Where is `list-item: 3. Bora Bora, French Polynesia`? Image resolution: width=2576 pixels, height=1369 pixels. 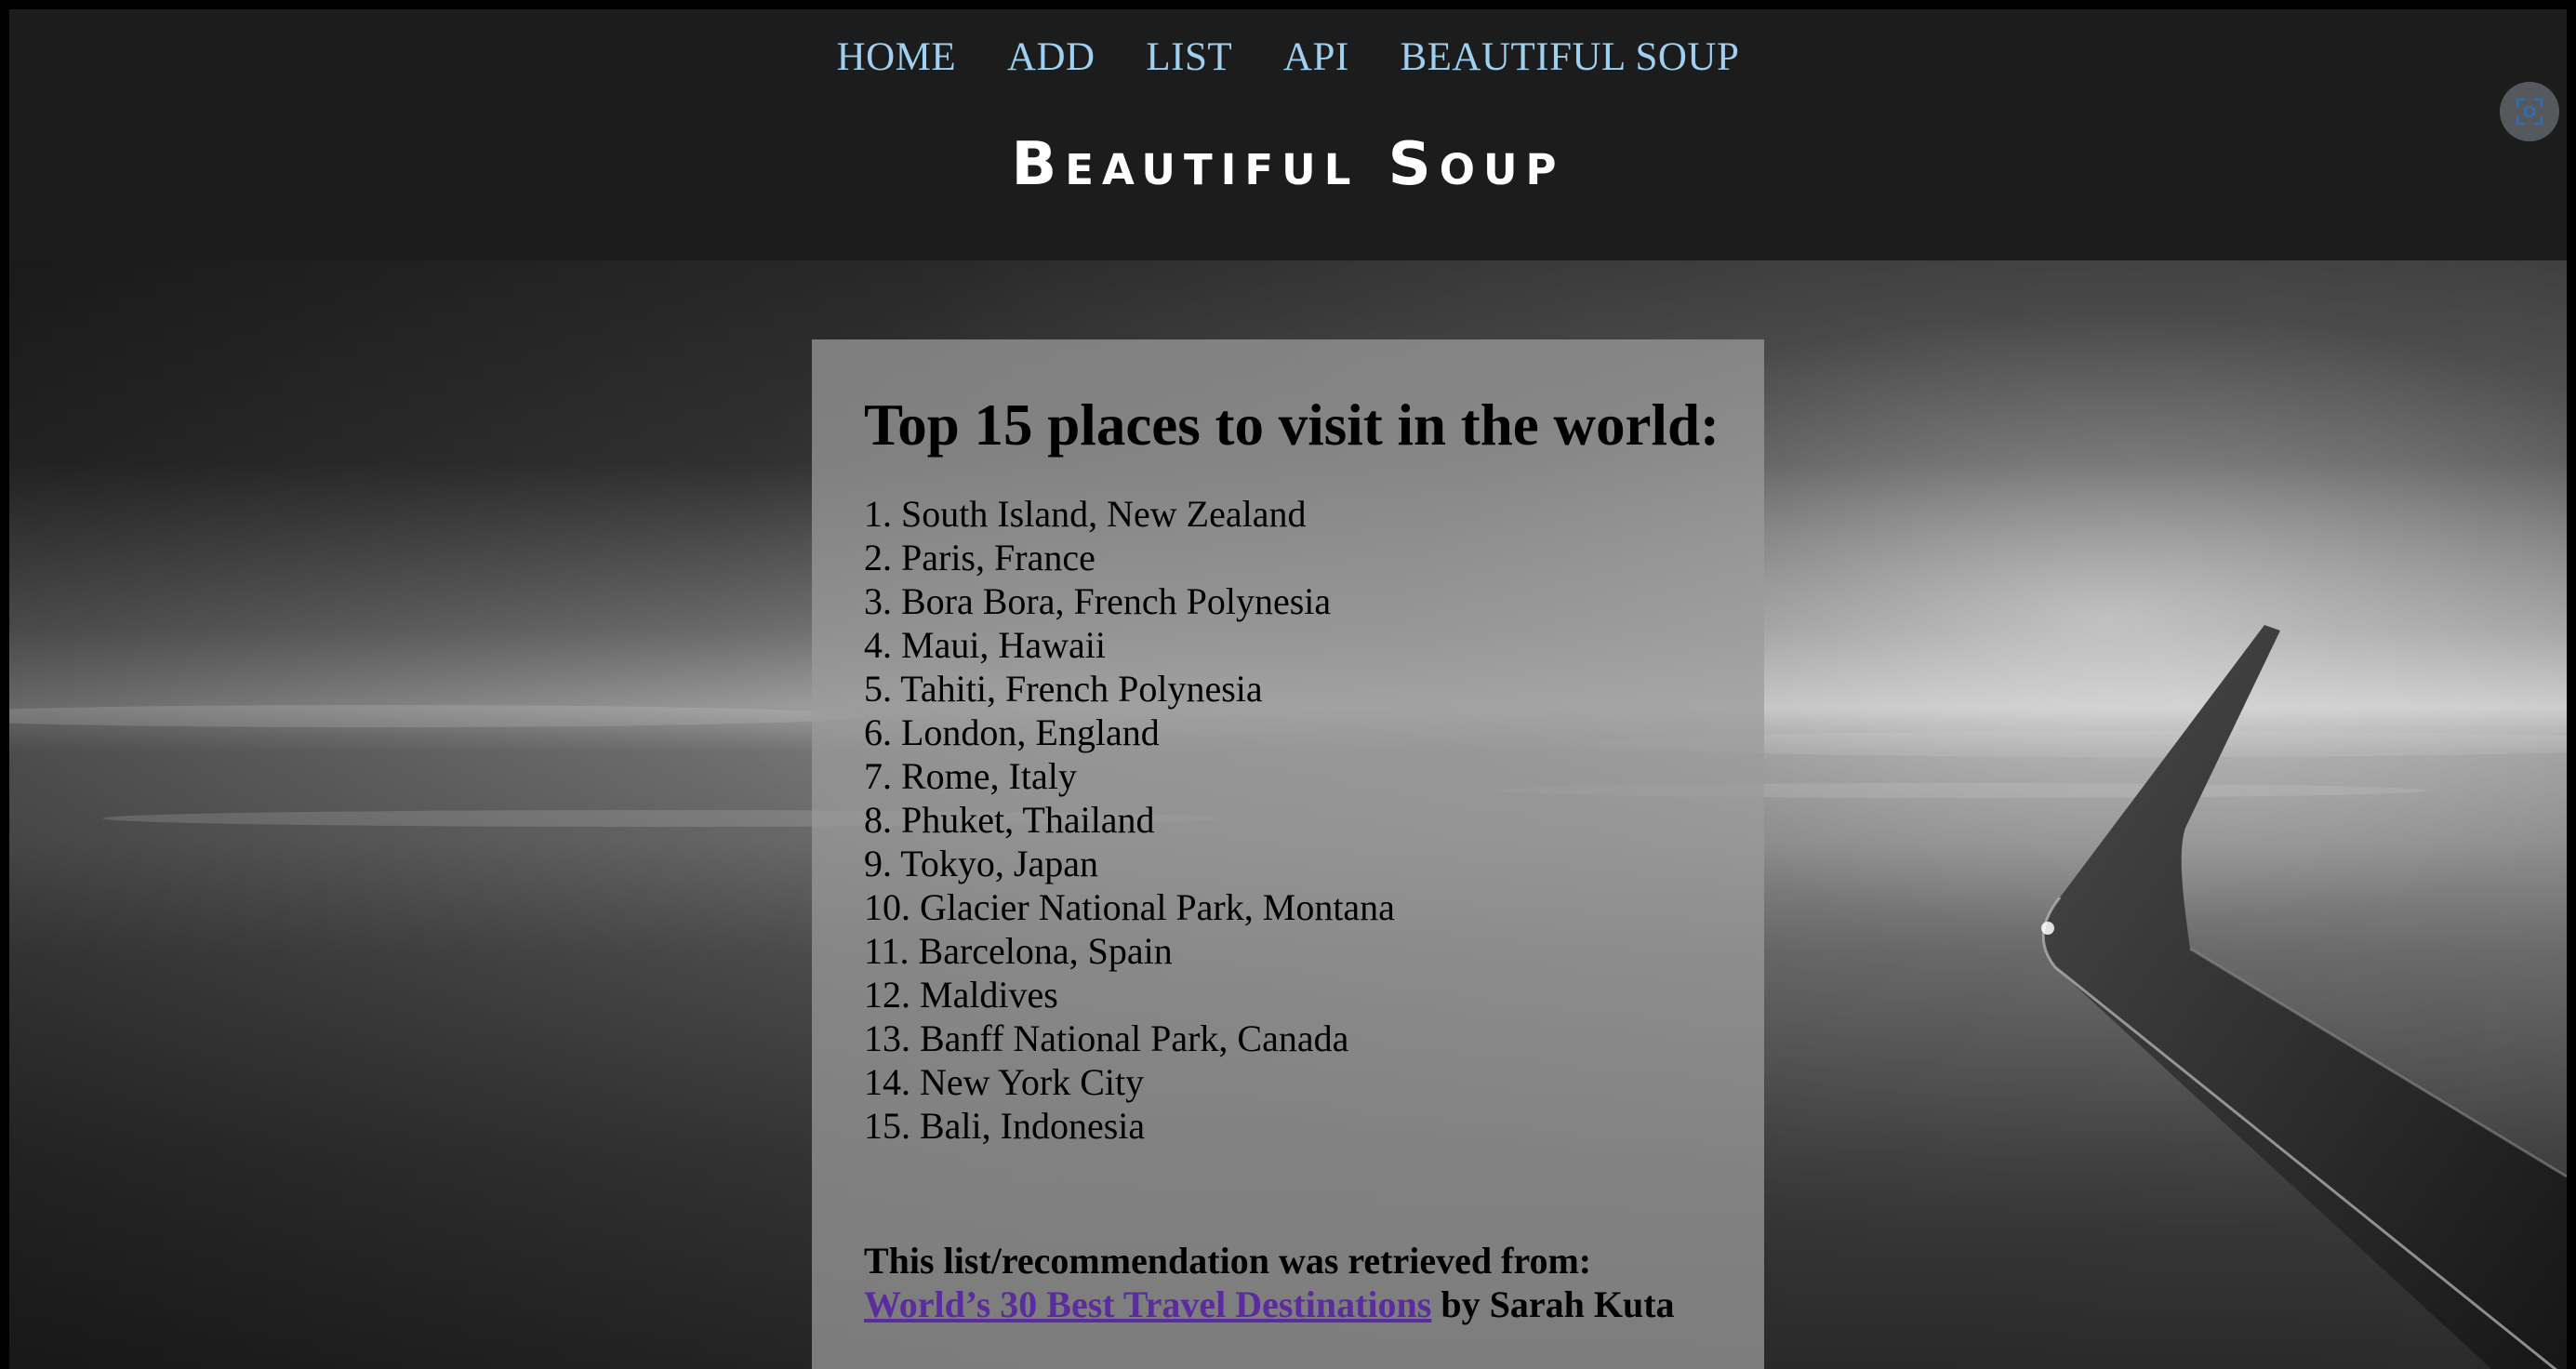
list-item: 3. Bora Bora, French Polynesia is located at coordinates (1098, 601).